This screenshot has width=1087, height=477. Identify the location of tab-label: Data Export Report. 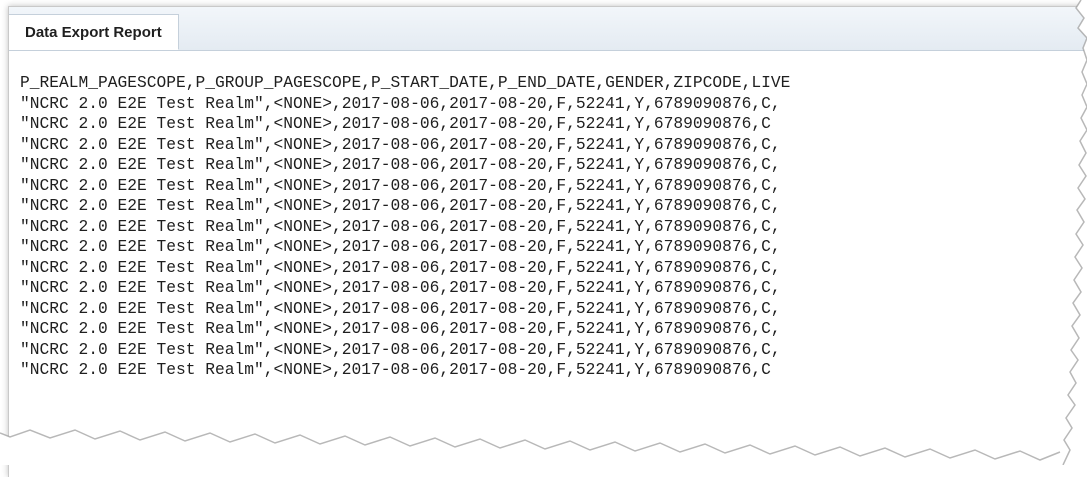
(93, 32).